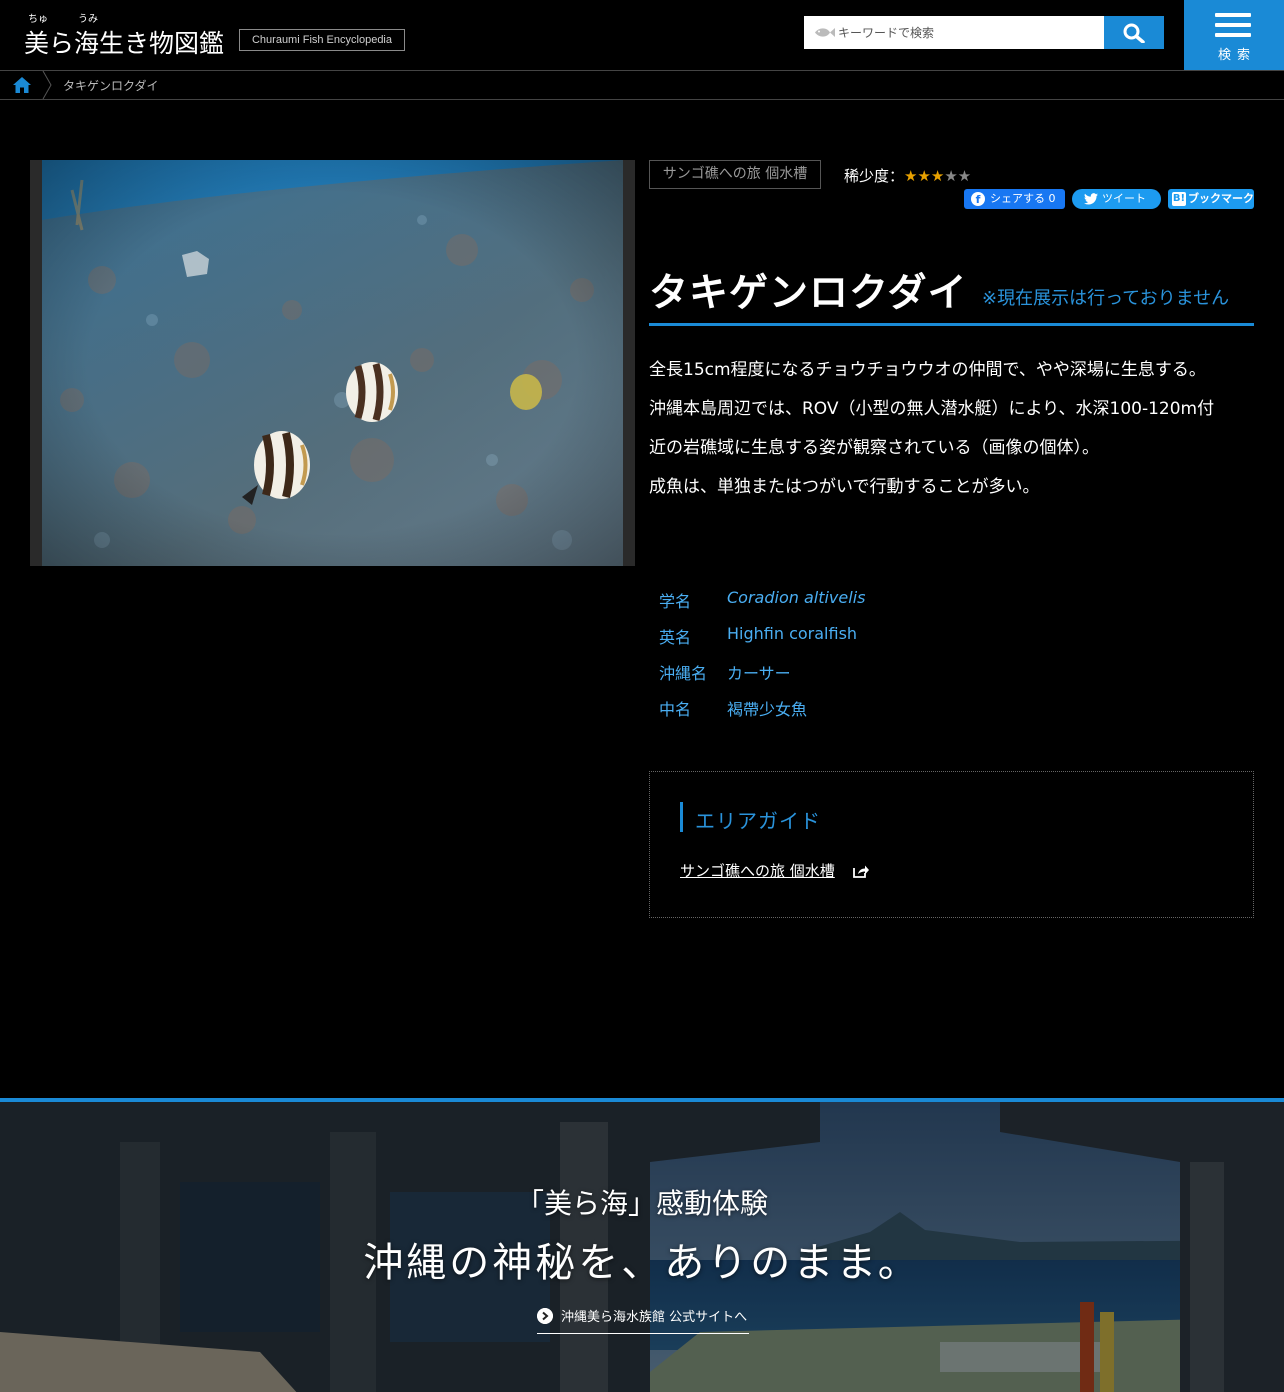 This screenshot has height=1392, width=1284. What do you see at coordinates (861, 871) in the screenshot?
I see `external-link-icon` at bounding box center [861, 871].